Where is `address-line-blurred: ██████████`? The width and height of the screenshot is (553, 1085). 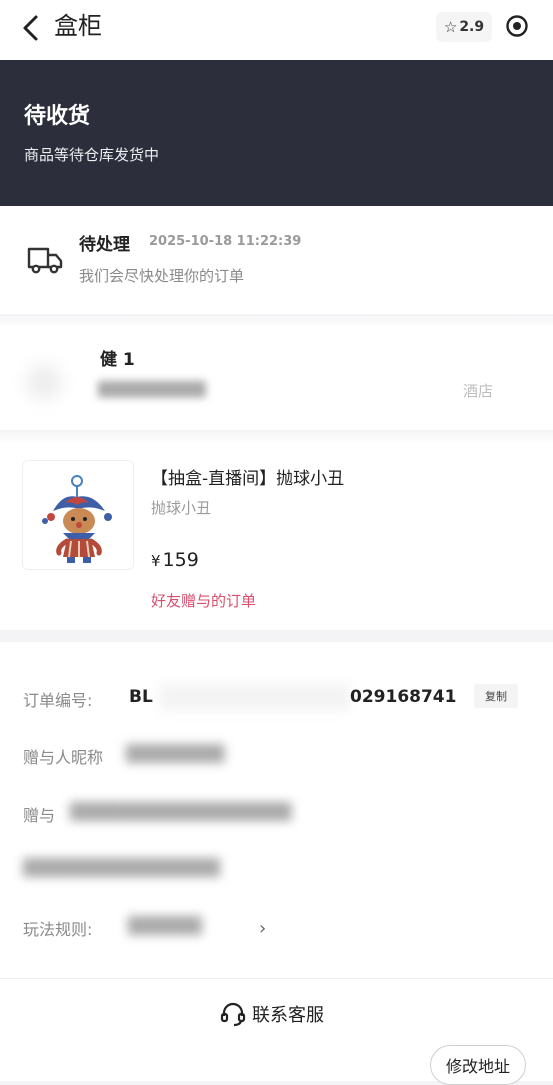 address-line-blurred: ██████████ is located at coordinates (152, 390).